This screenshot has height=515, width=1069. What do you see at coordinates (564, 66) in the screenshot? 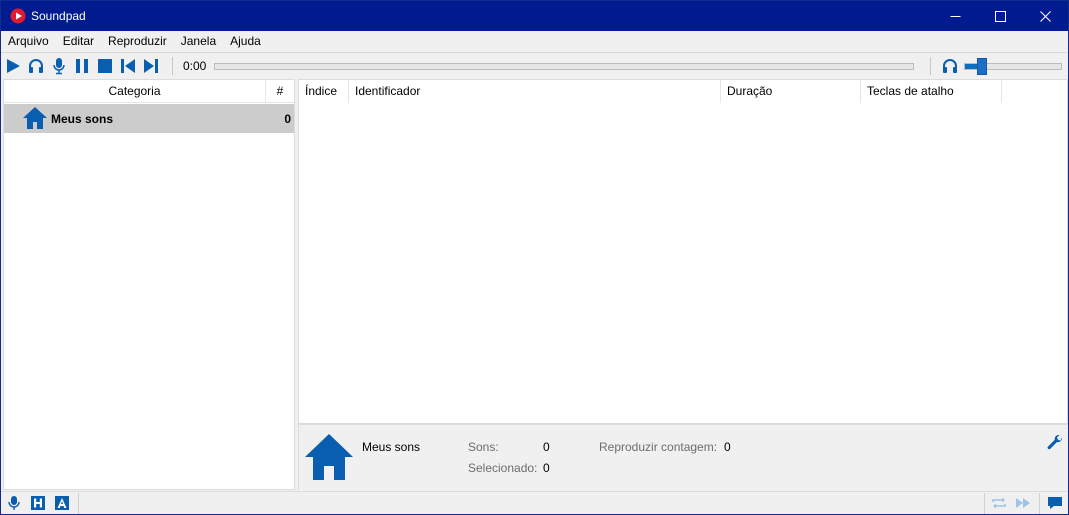
I see `seek-bar` at bounding box center [564, 66].